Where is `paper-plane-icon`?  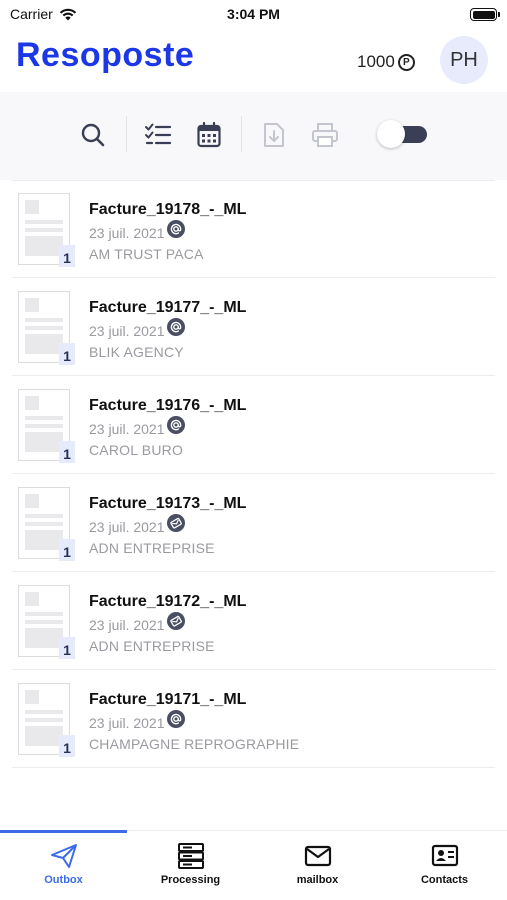 paper-plane-icon is located at coordinates (63, 857).